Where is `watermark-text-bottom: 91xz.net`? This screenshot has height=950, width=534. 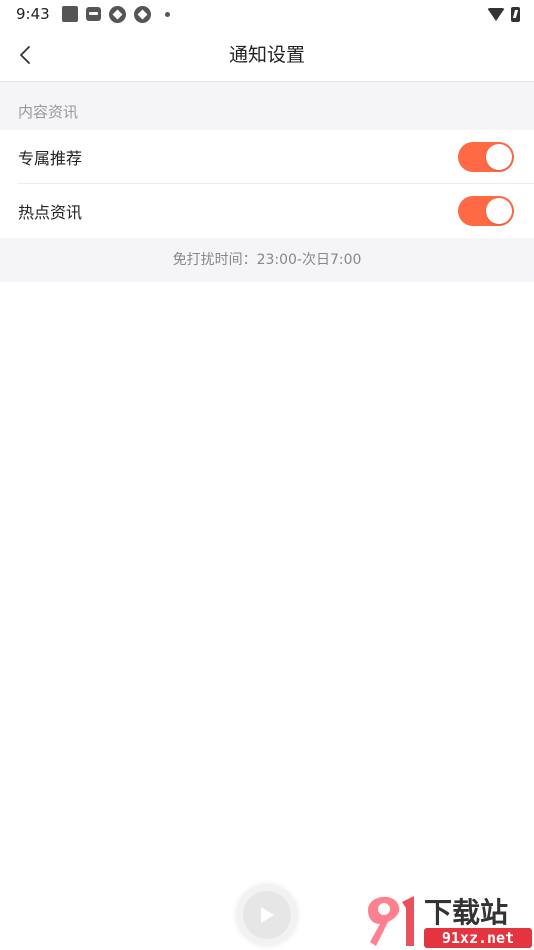
watermark-text-bottom: 91xz.net is located at coordinates (478, 938).